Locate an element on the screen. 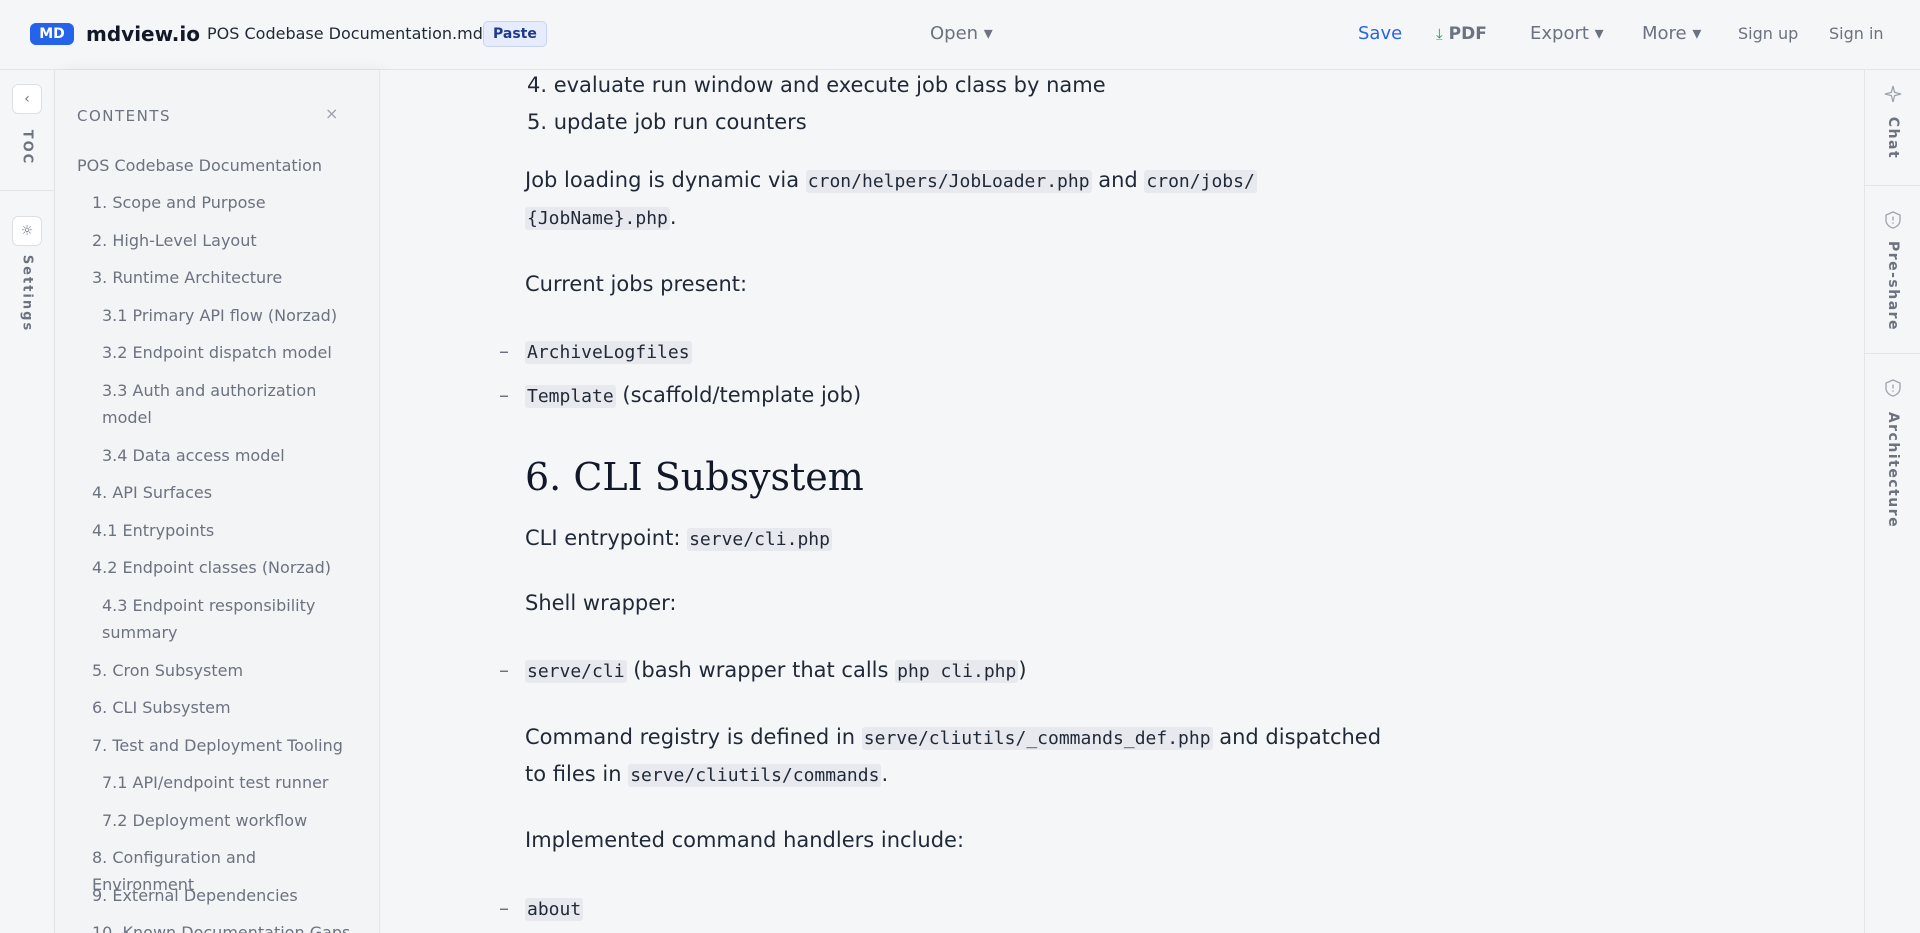 This screenshot has height=933, width=1920. paste-badge: Paste is located at coordinates (515, 34).